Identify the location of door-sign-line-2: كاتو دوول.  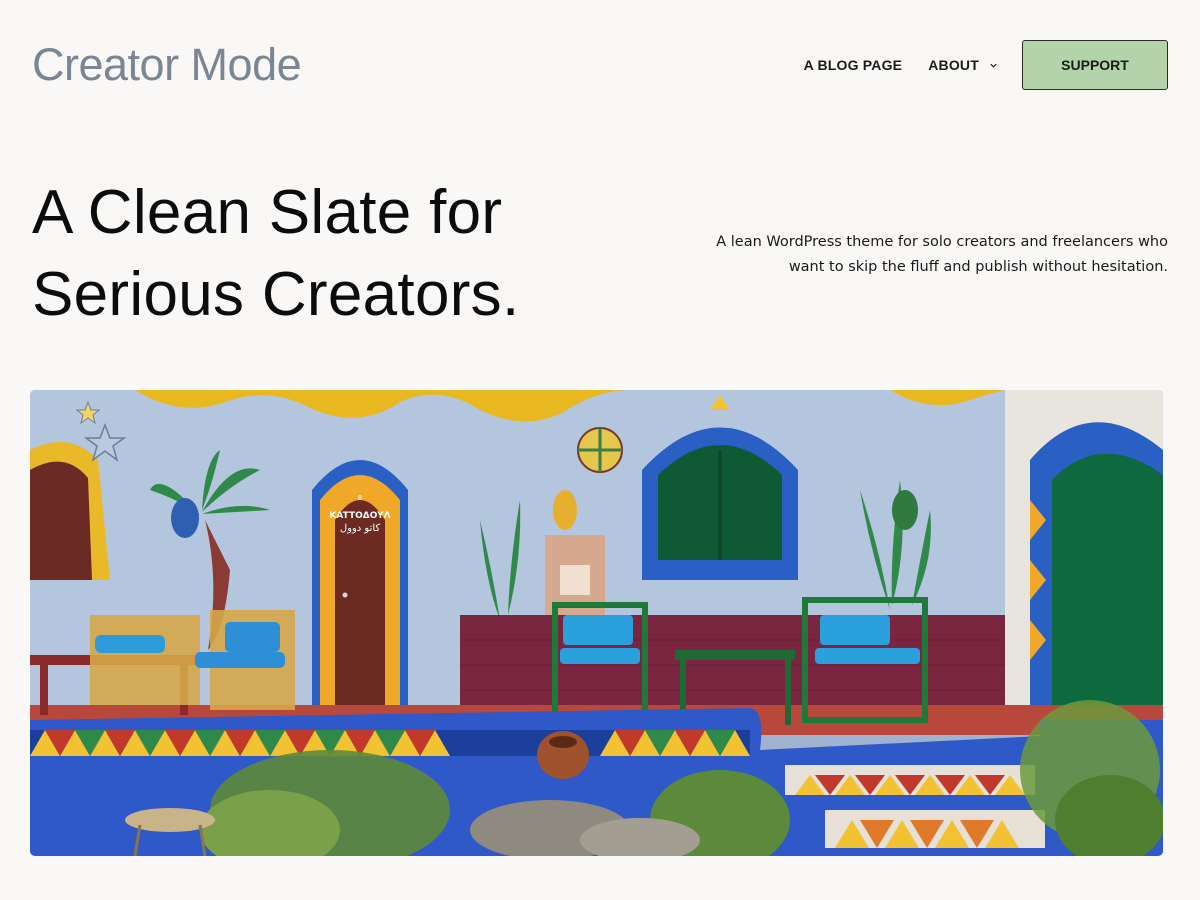
(360, 528).